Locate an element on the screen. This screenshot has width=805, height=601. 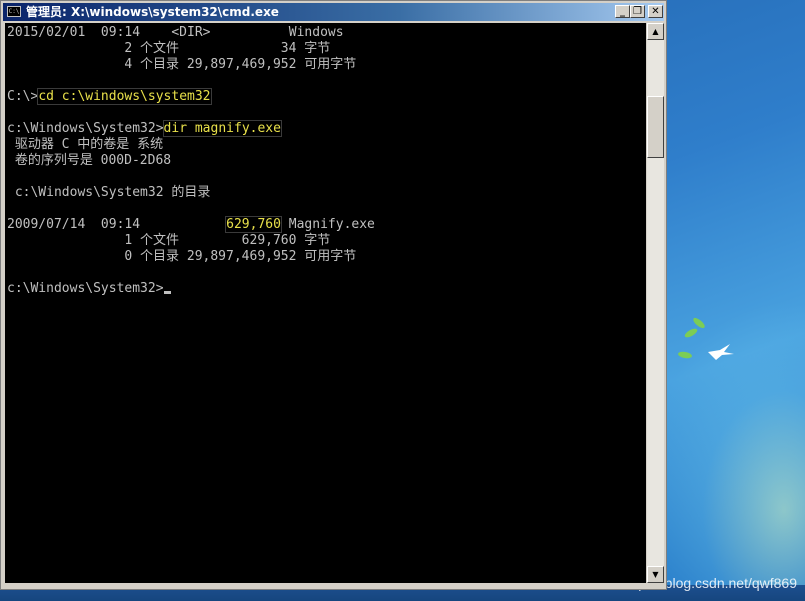
console-line-cd: C:\>cd c:\windows\system32 is located at coordinates (109, 96).